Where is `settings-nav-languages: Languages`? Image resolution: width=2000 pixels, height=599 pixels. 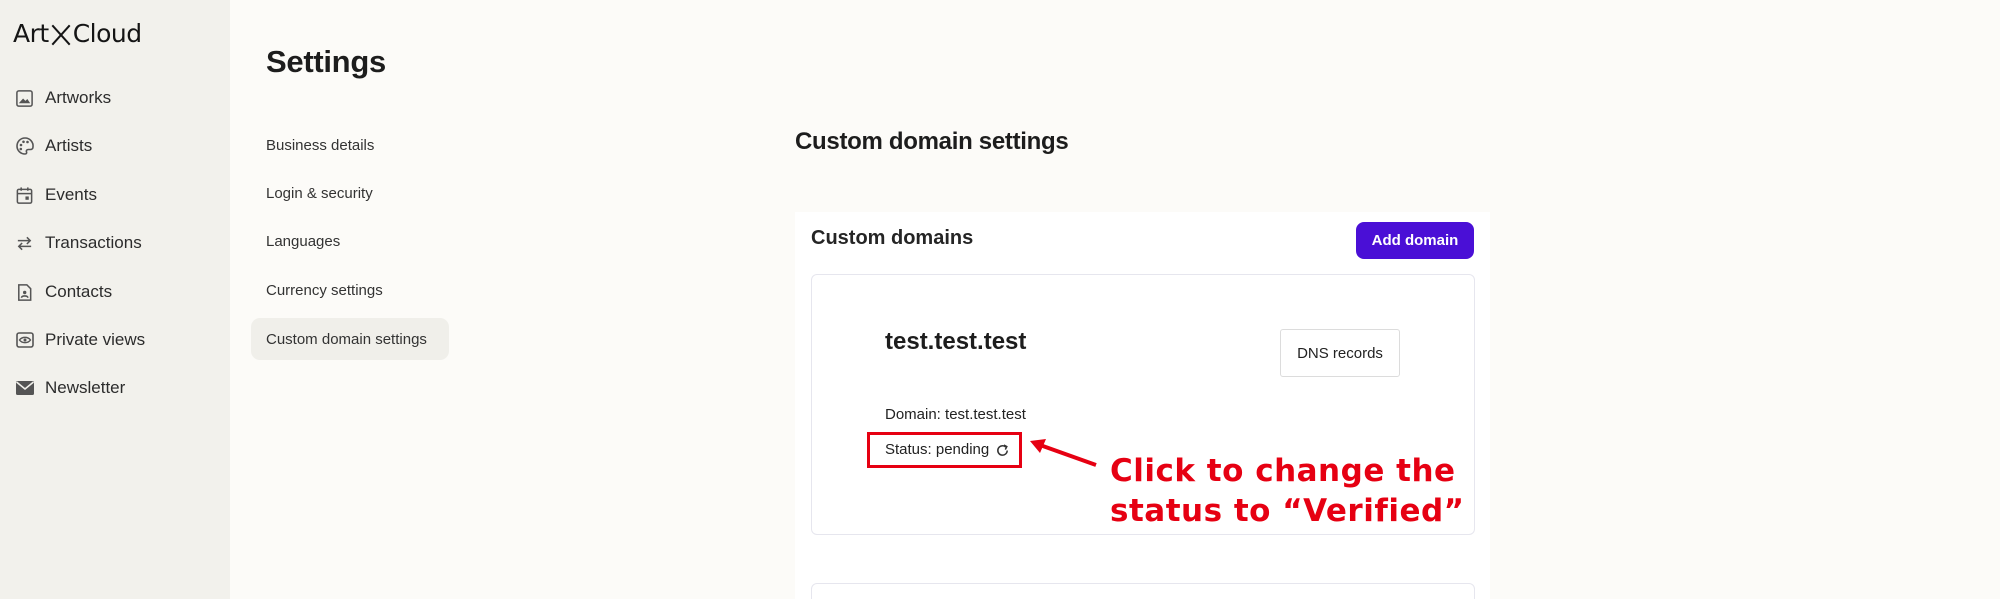 settings-nav-languages: Languages is located at coordinates (303, 241).